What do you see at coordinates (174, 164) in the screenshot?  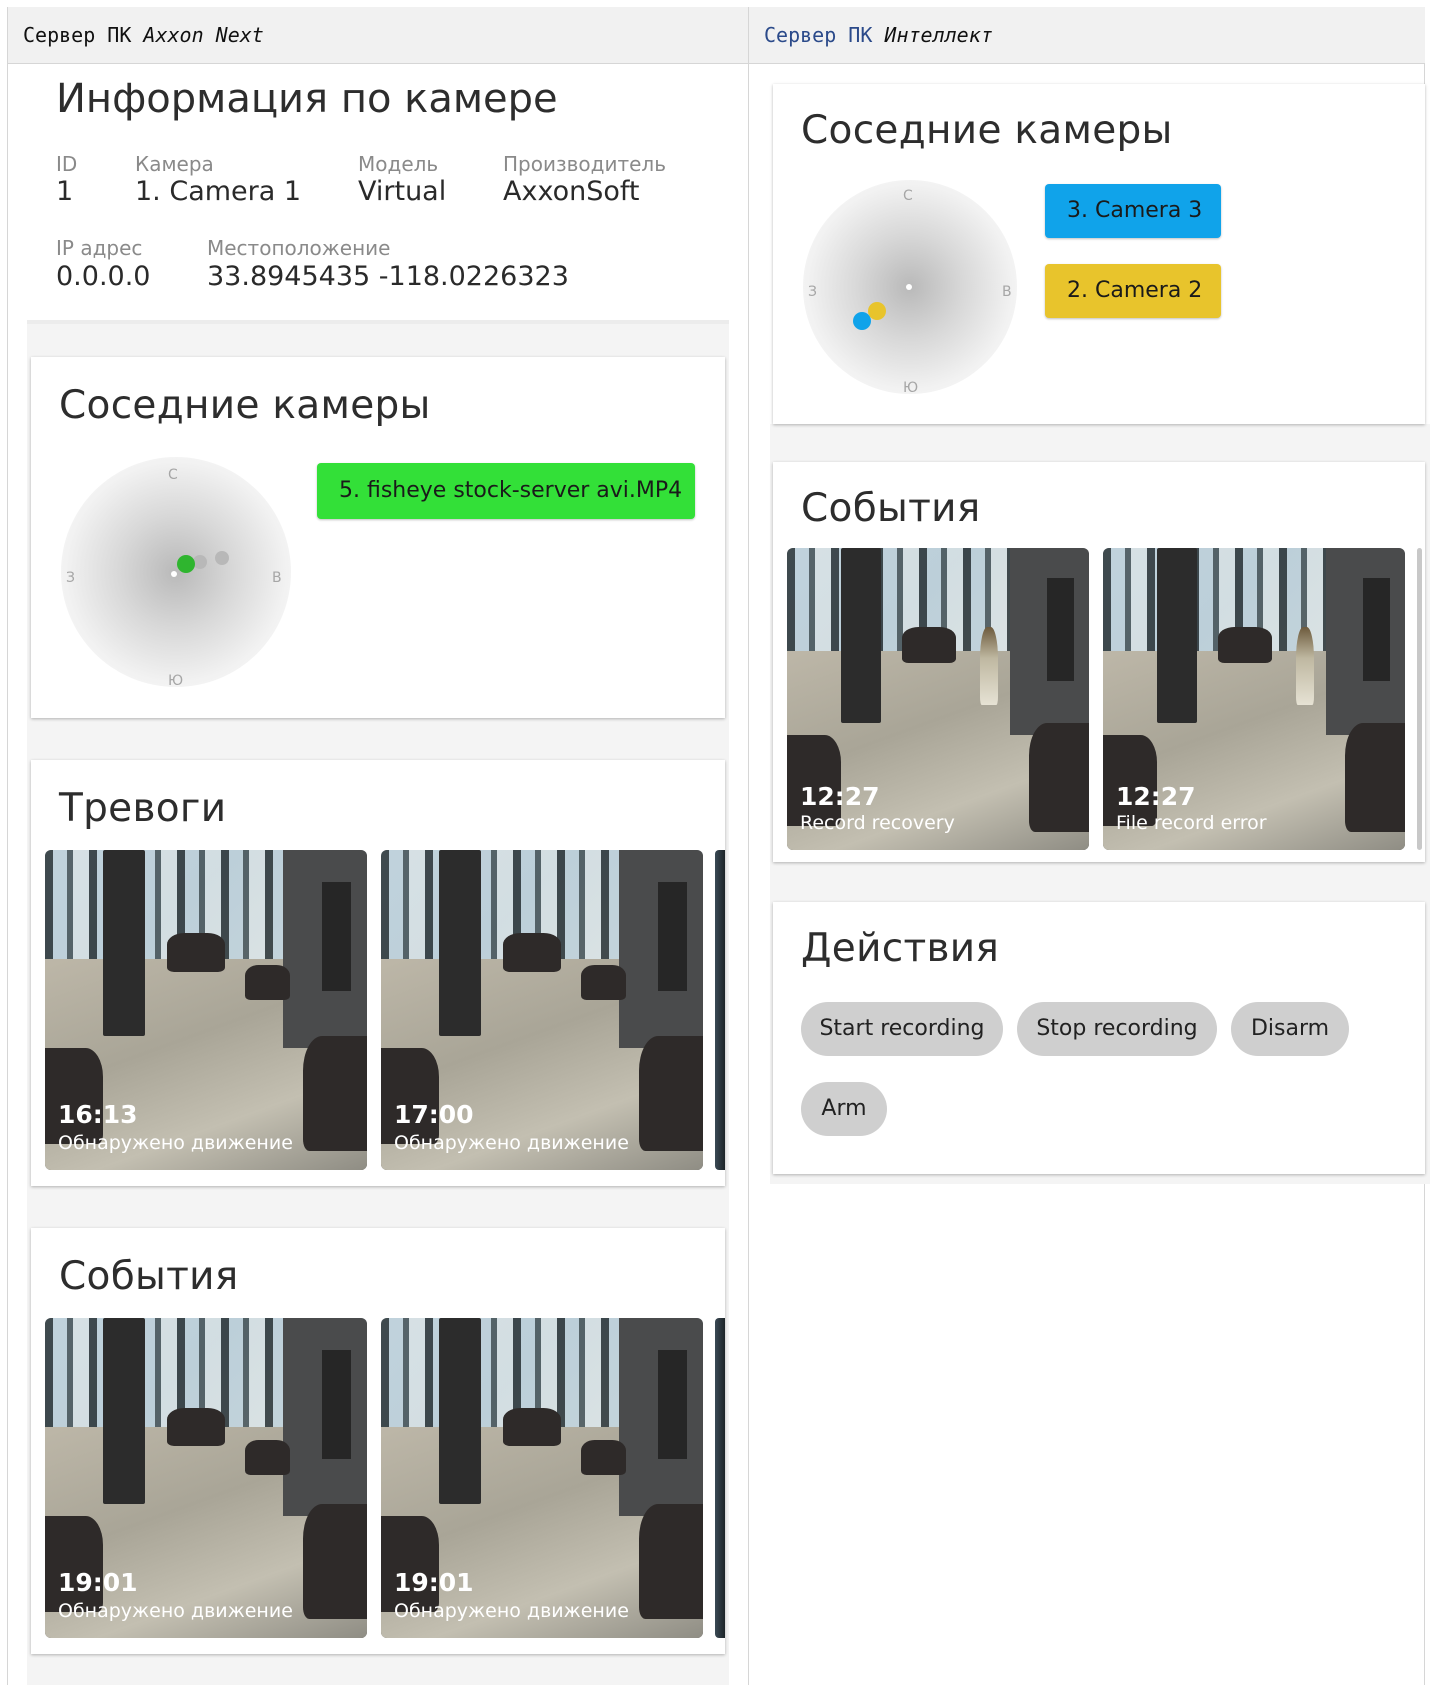 I see `field-label-camera: Камера` at bounding box center [174, 164].